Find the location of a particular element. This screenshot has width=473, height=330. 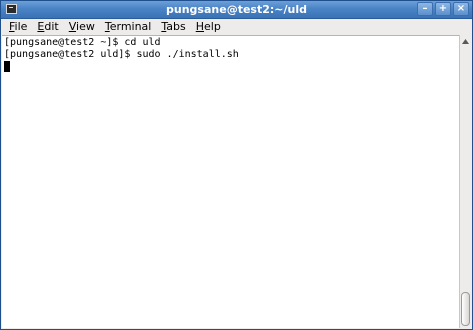

terminal-line: [pungsane@test2 ~]$ cd uld is located at coordinates (82, 42).